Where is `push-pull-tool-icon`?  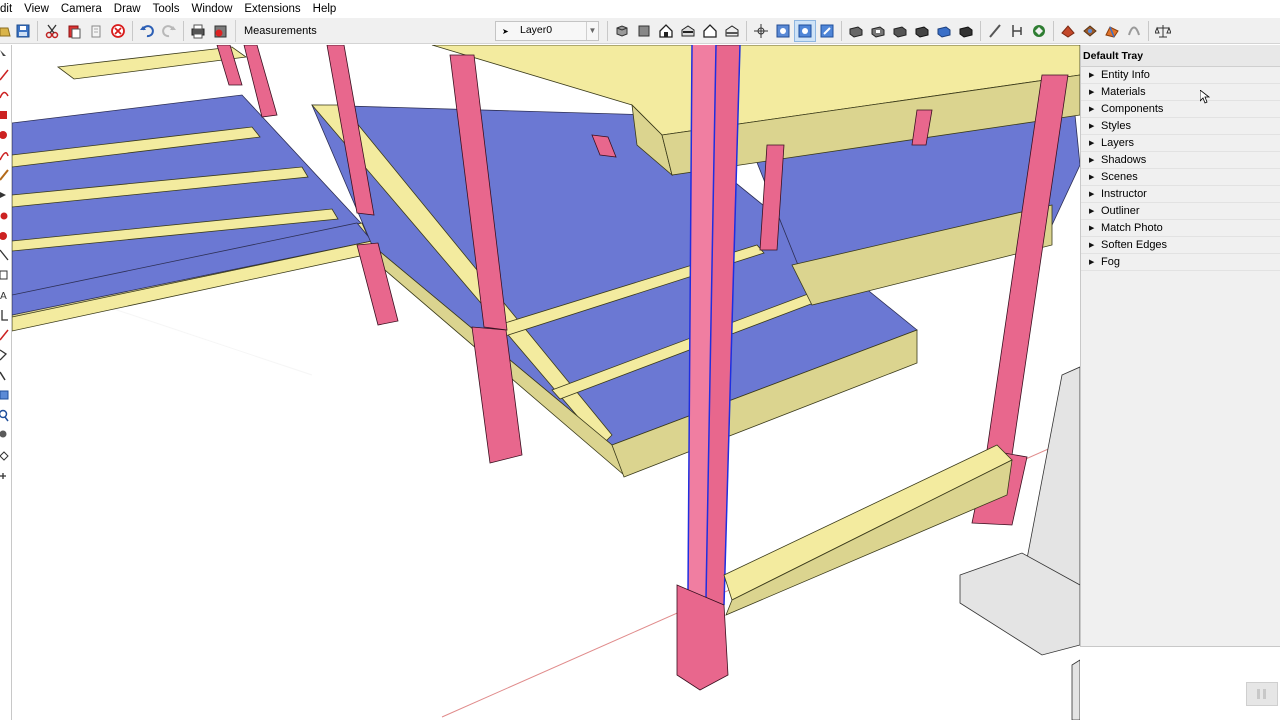 push-pull-tool-icon is located at coordinates (6, 195).